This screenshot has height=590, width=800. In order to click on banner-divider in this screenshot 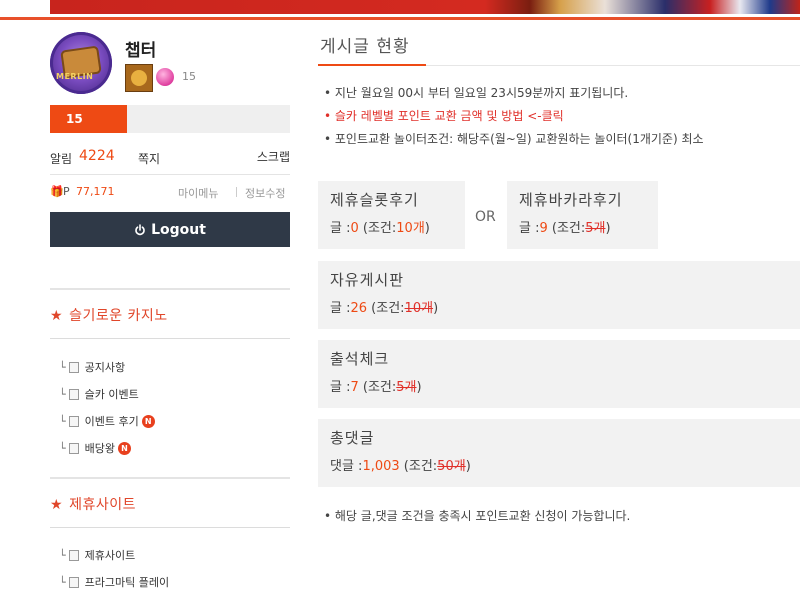, I will do `click(400, 18)`.